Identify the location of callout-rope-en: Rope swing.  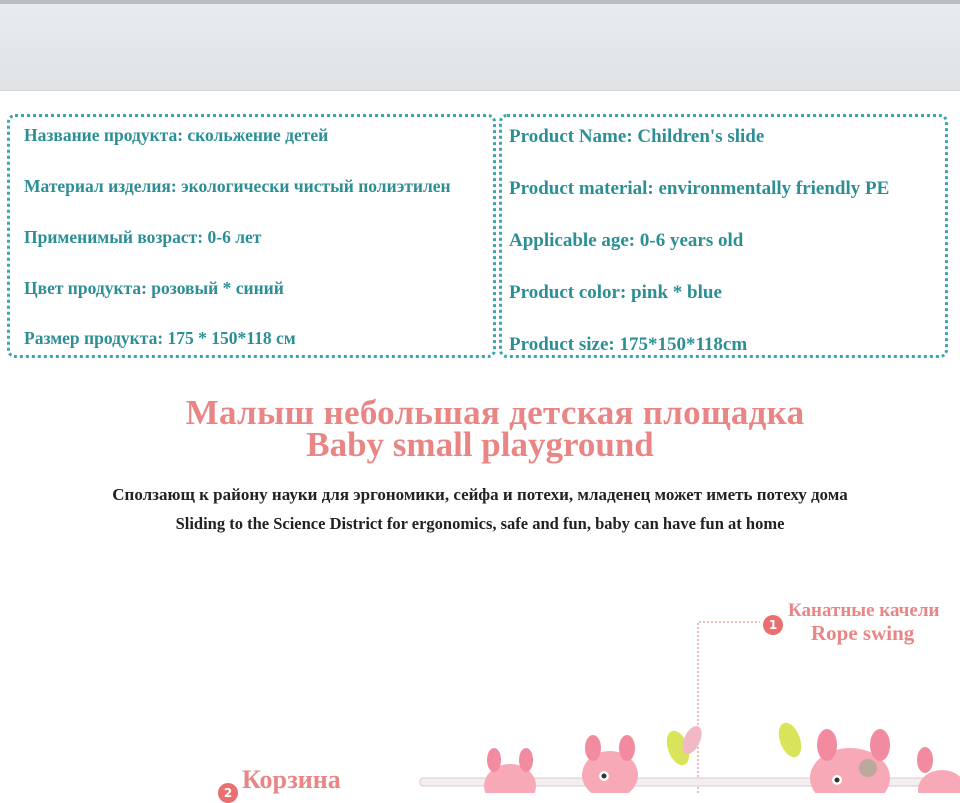
(863, 633).